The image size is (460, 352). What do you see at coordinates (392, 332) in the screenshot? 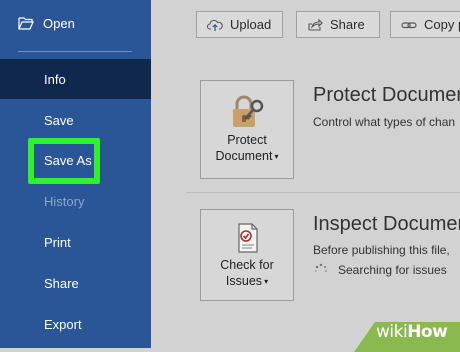
I see `watermark-part1: wiki` at bounding box center [392, 332].